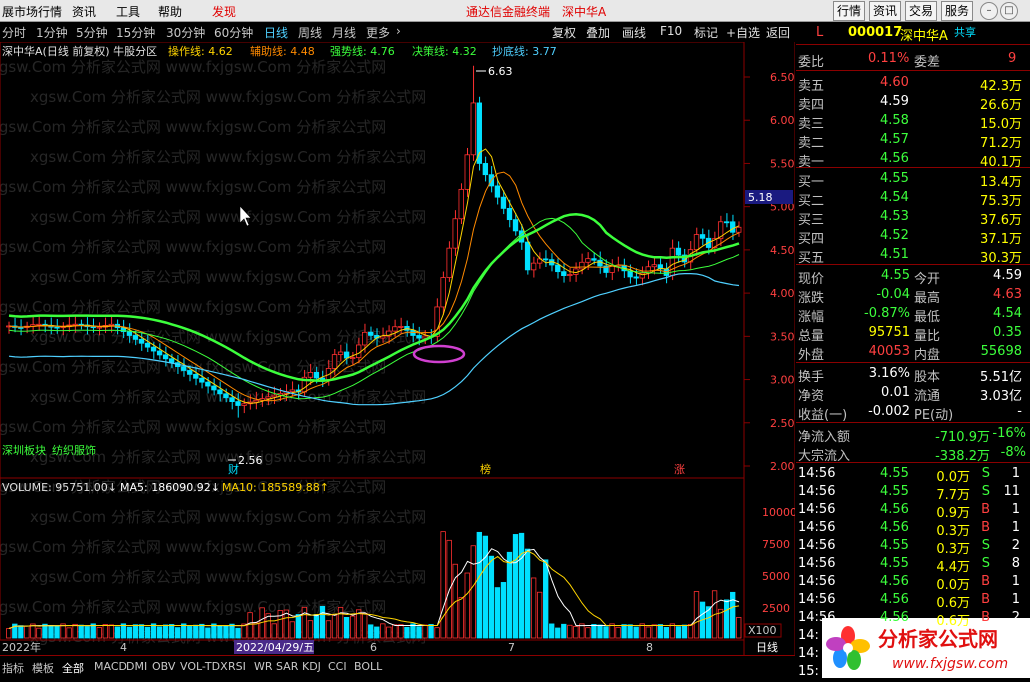 The height and width of the screenshot is (682, 1030). Describe the element at coordinates (311, 666) in the screenshot. I see `tab-kdj: KDJ` at that location.